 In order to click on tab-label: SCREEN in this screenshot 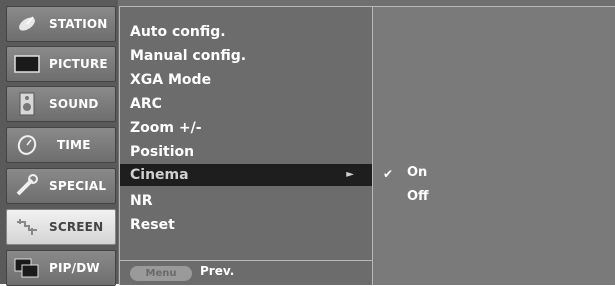, I will do `click(76, 227)`.